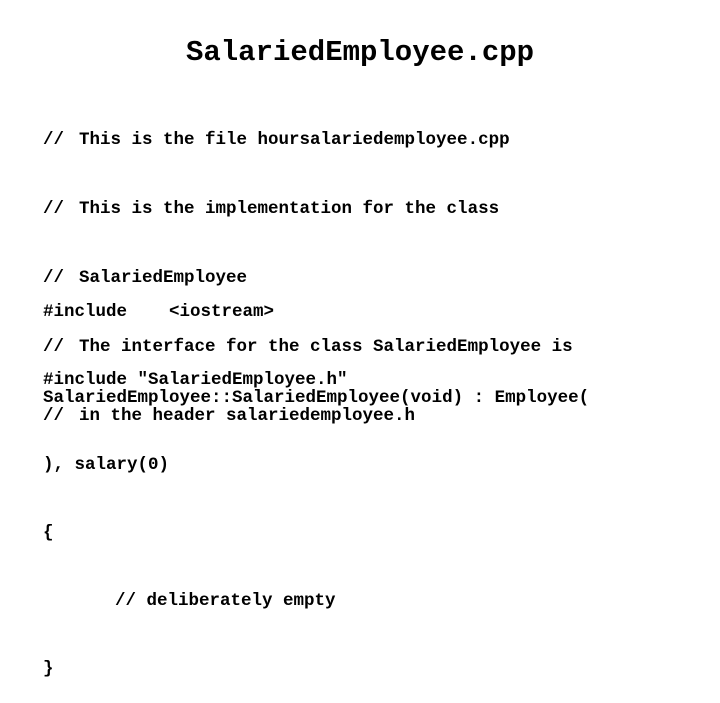 This screenshot has height=703, width=720. I want to click on body-comment-line: // deliberately empty, so click(316, 601).